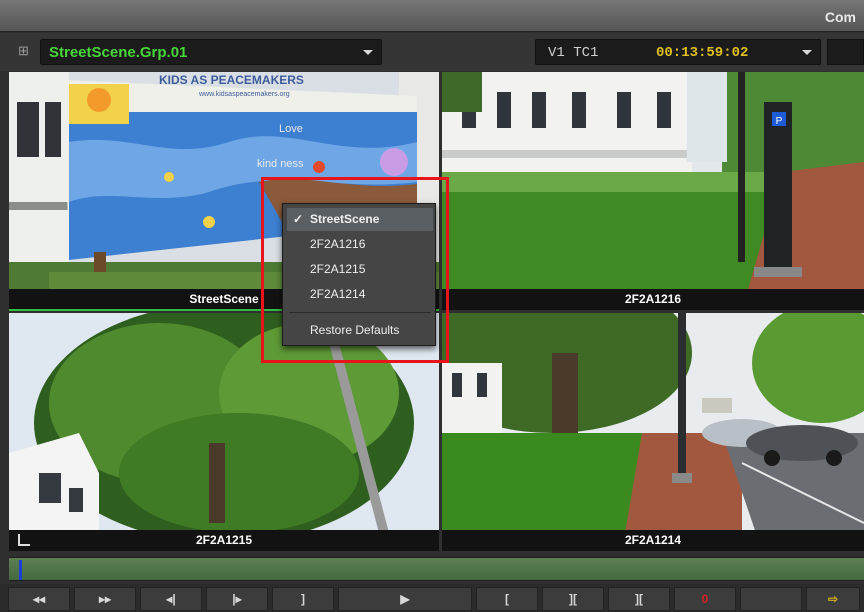 Image resolution: width=864 pixels, height=612 pixels. What do you see at coordinates (20, 570) in the screenshot?
I see `playhead` at bounding box center [20, 570].